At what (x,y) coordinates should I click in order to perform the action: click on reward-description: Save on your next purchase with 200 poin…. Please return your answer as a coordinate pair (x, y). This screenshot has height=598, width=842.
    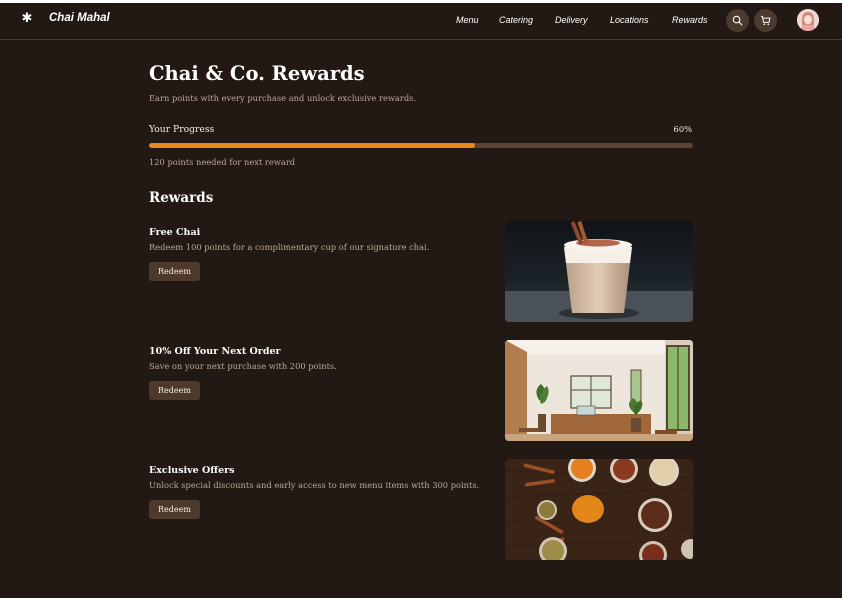
    Looking at the image, I should click on (243, 366).